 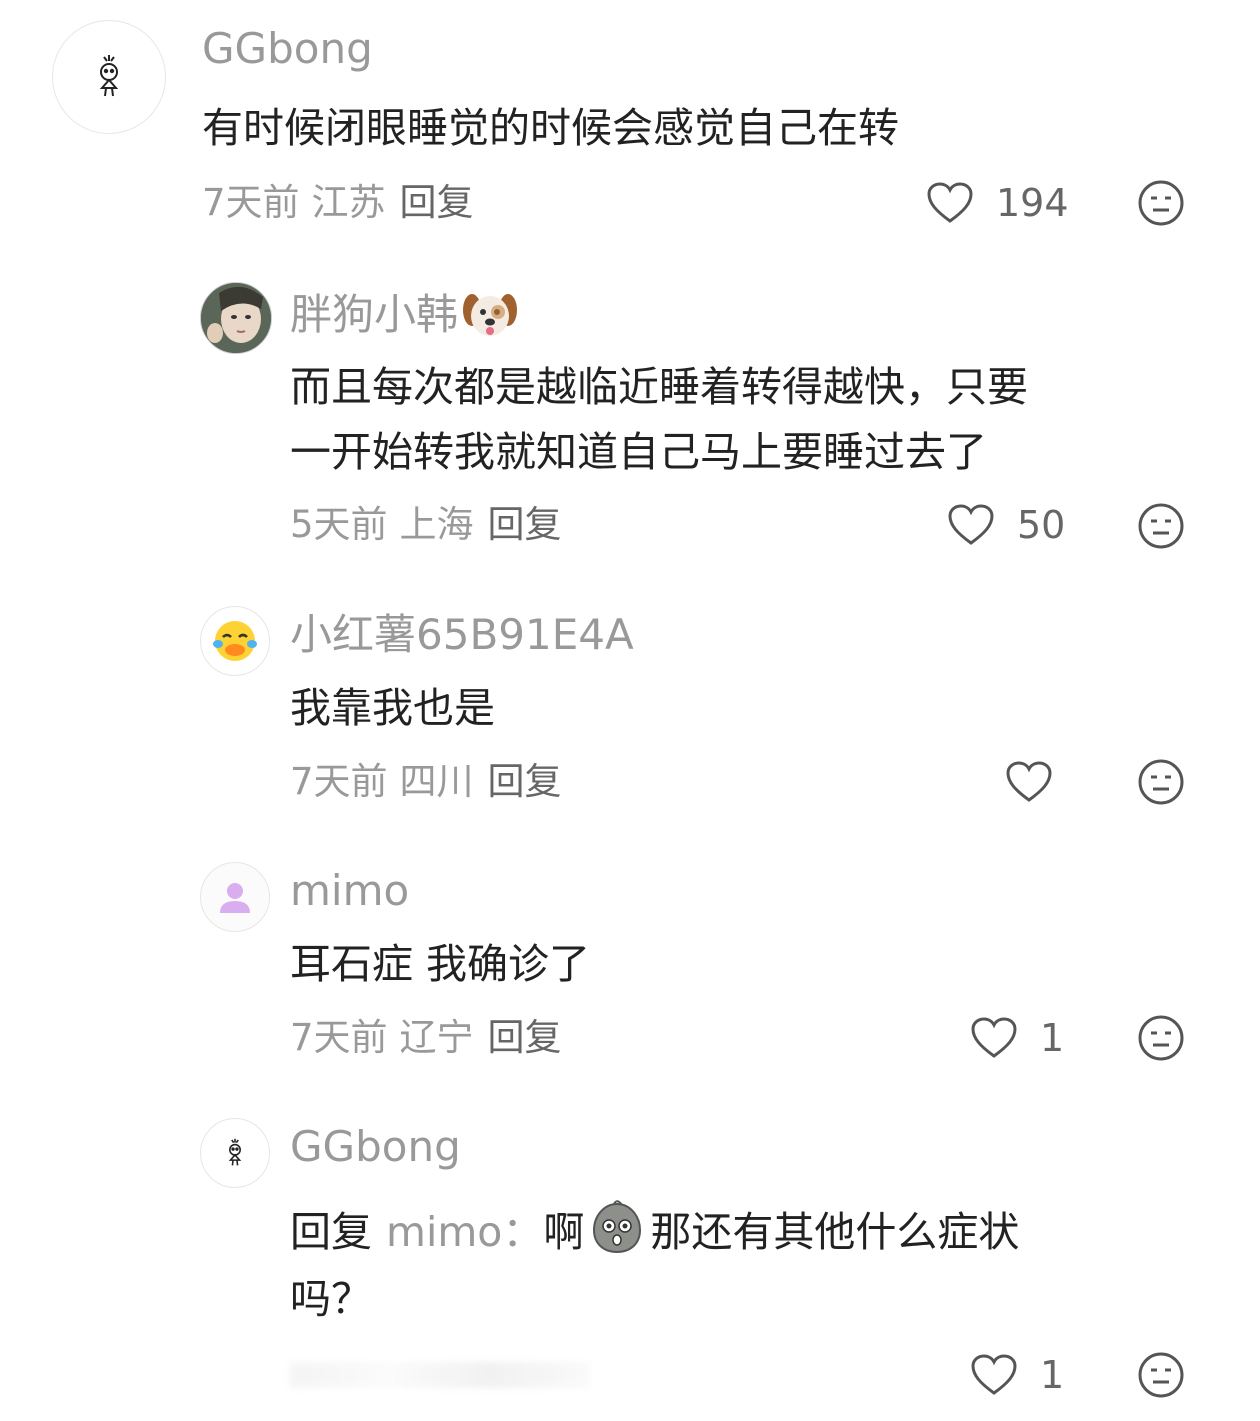 I want to click on laughing-duck-avatar-icon, so click(x=235, y=641).